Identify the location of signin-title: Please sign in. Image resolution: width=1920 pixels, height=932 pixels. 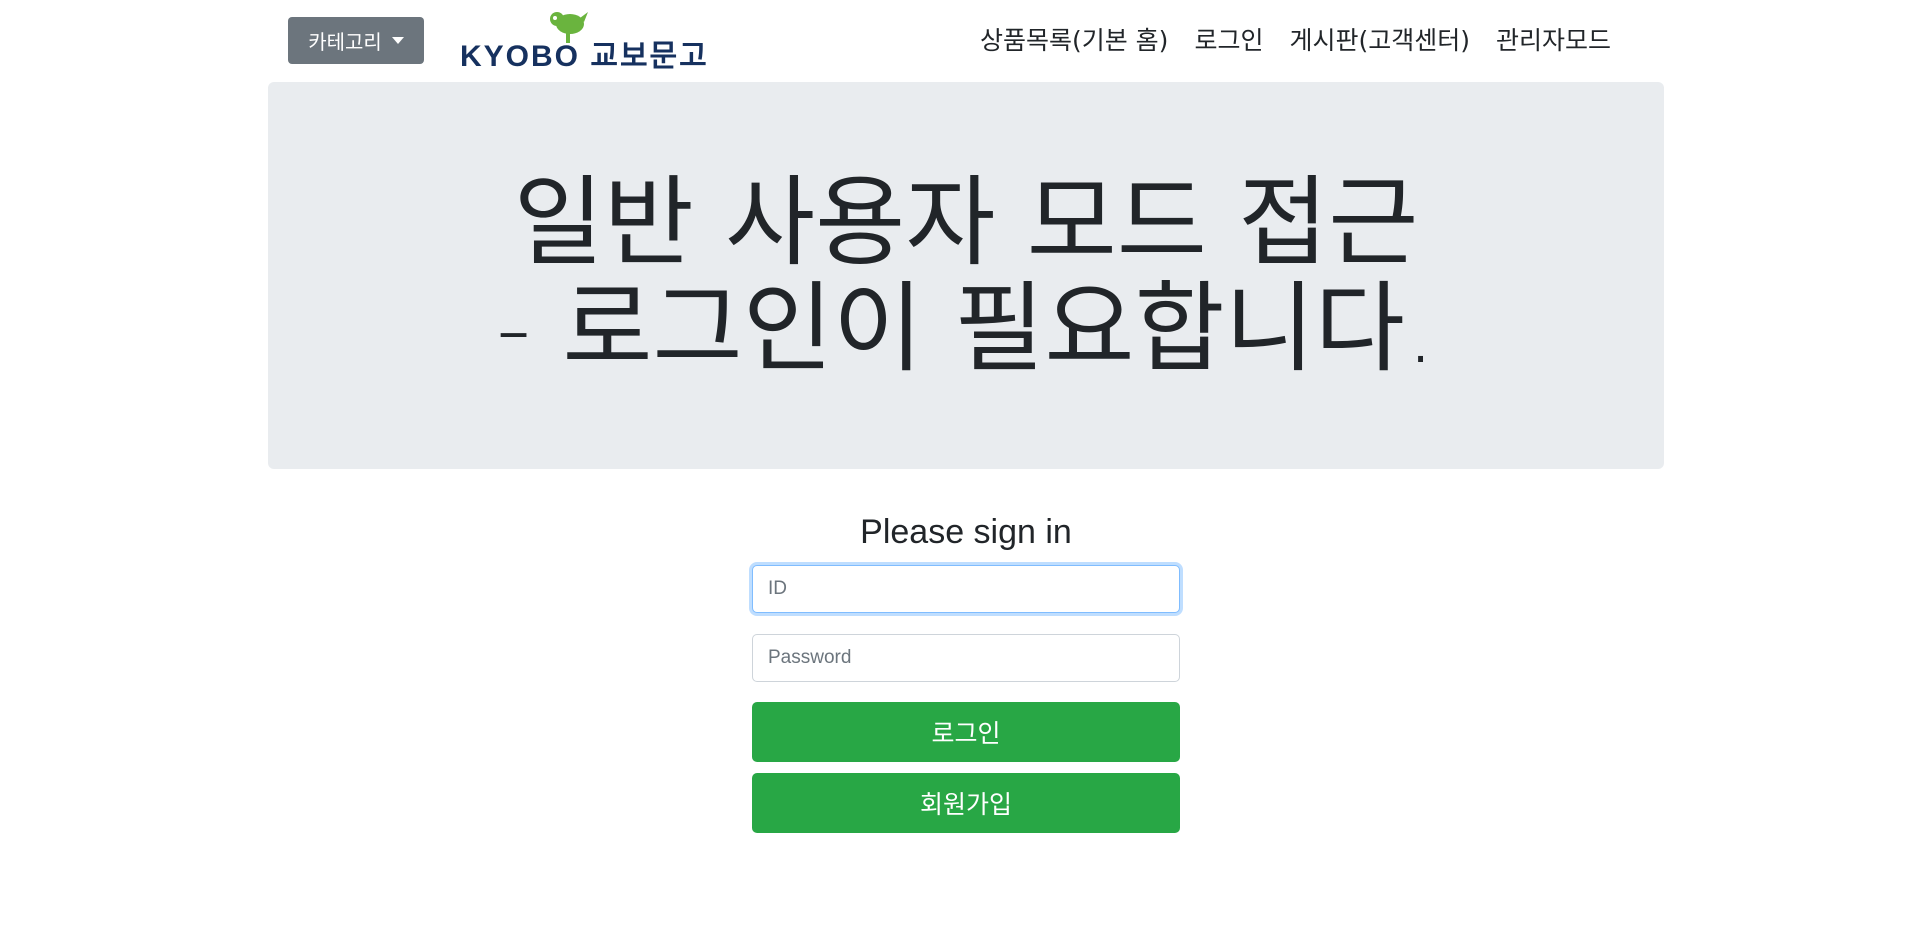
(966, 532).